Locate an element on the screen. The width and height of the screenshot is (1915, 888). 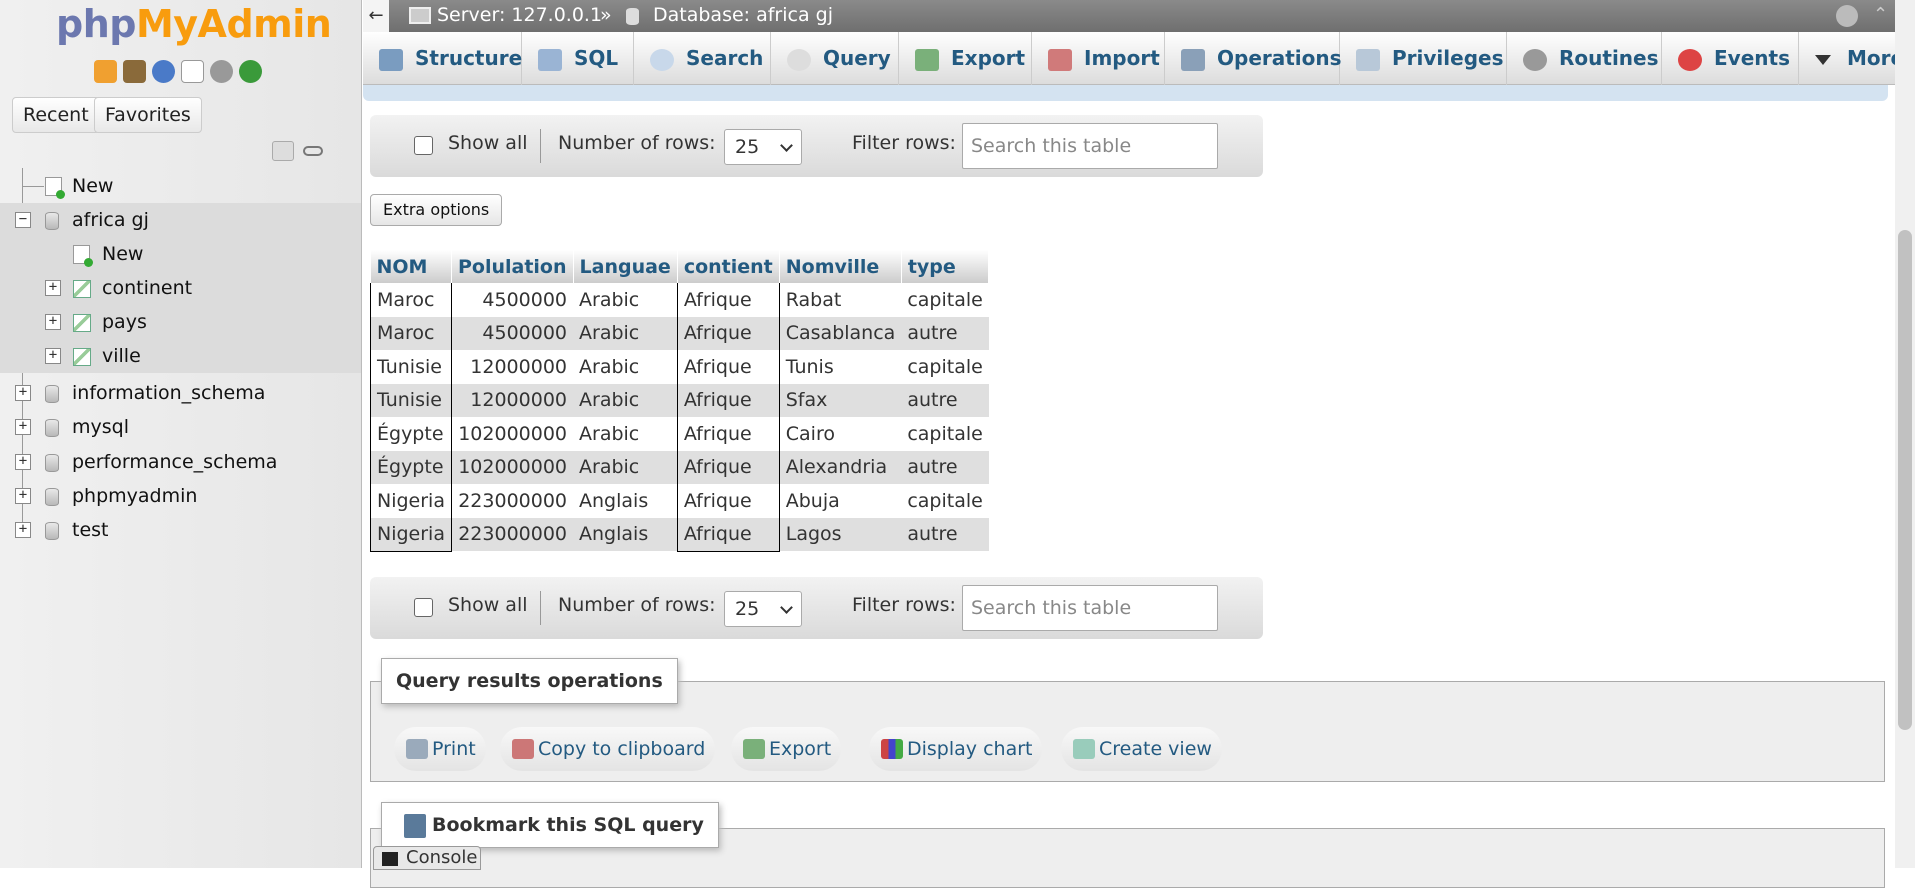
breadcrumb-database: Database: africa gj is located at coordinates (743, 15).